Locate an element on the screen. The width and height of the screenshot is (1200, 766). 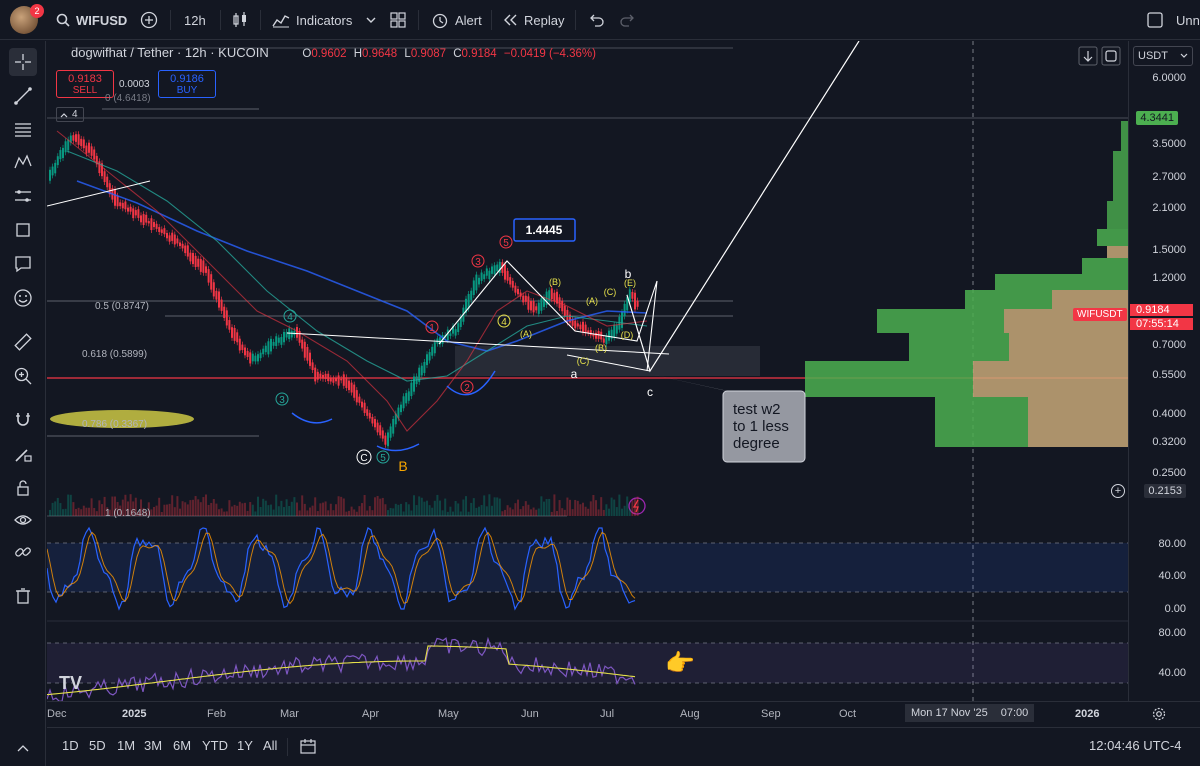
clock: 12:04:46 UTC-4 is located at coordinates (1135, 745).